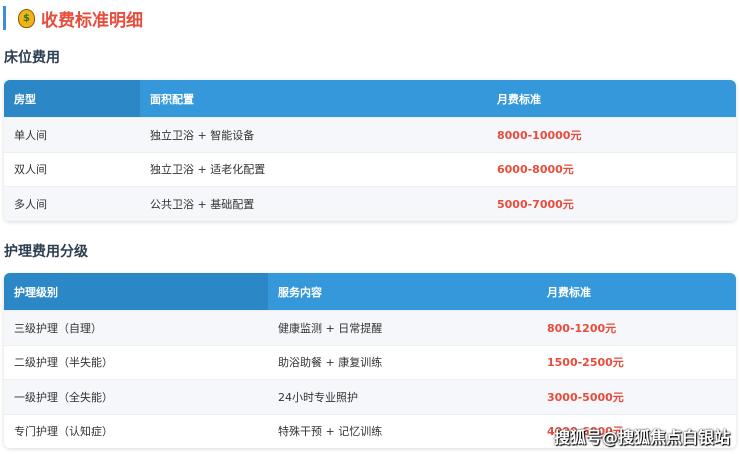  I want to click on section-title: $ 收费标准明细, so click(73, 18).